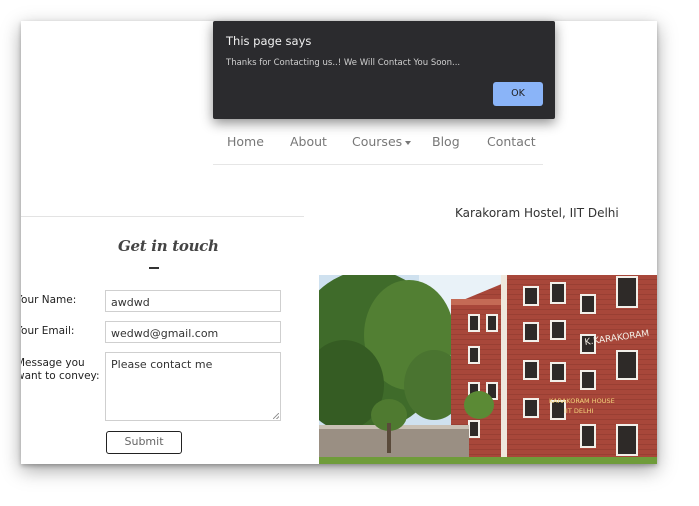  What do you see at coordinates (49, 300) in the screenshot?
I see `name-label: Your Name:` at bounding box center [49, 300].